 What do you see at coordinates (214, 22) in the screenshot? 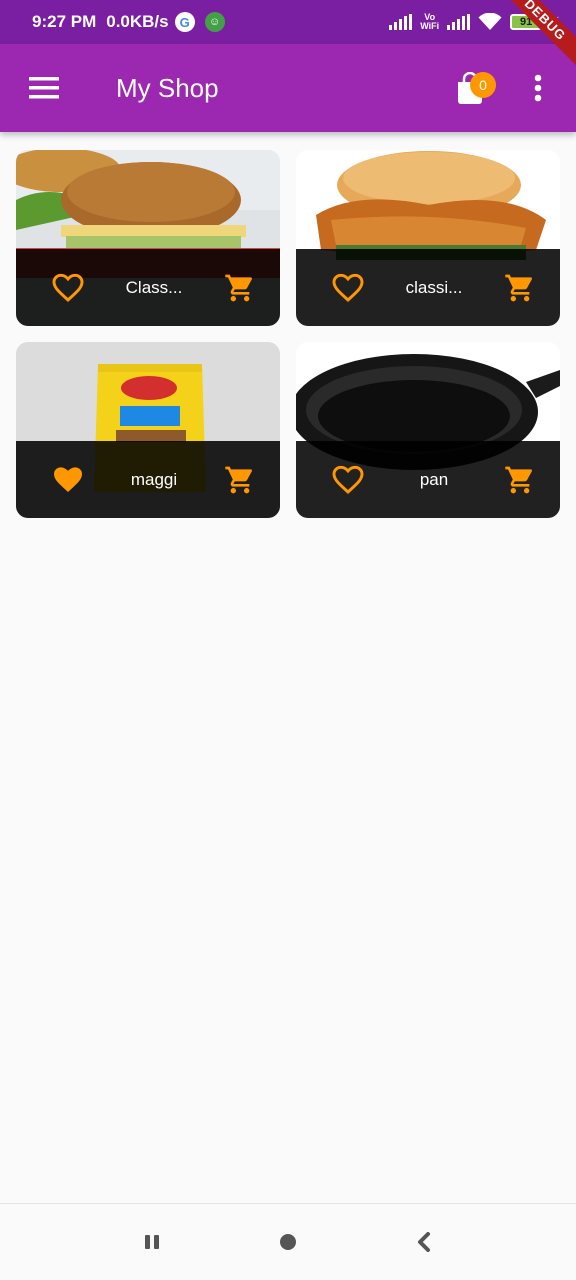
I see `app-notification-icon: ☺` at bounding box center [214, 22].